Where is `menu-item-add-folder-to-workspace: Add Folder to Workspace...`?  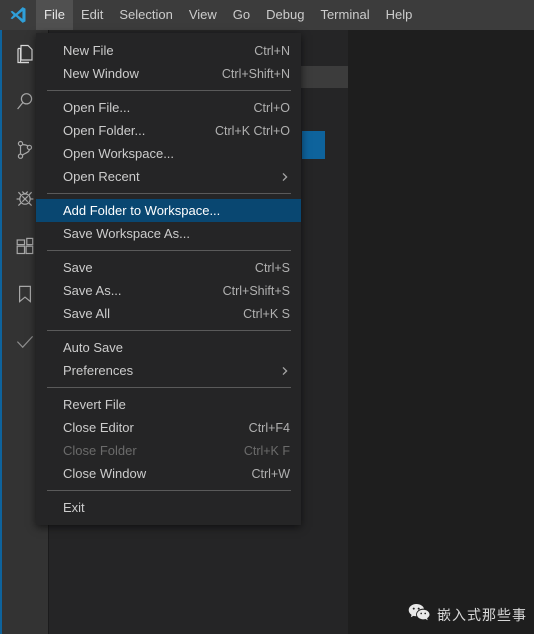 menu-item-add-folder-to-workspace: Add Folder to Workspace... is located at coordinates (168, 210).